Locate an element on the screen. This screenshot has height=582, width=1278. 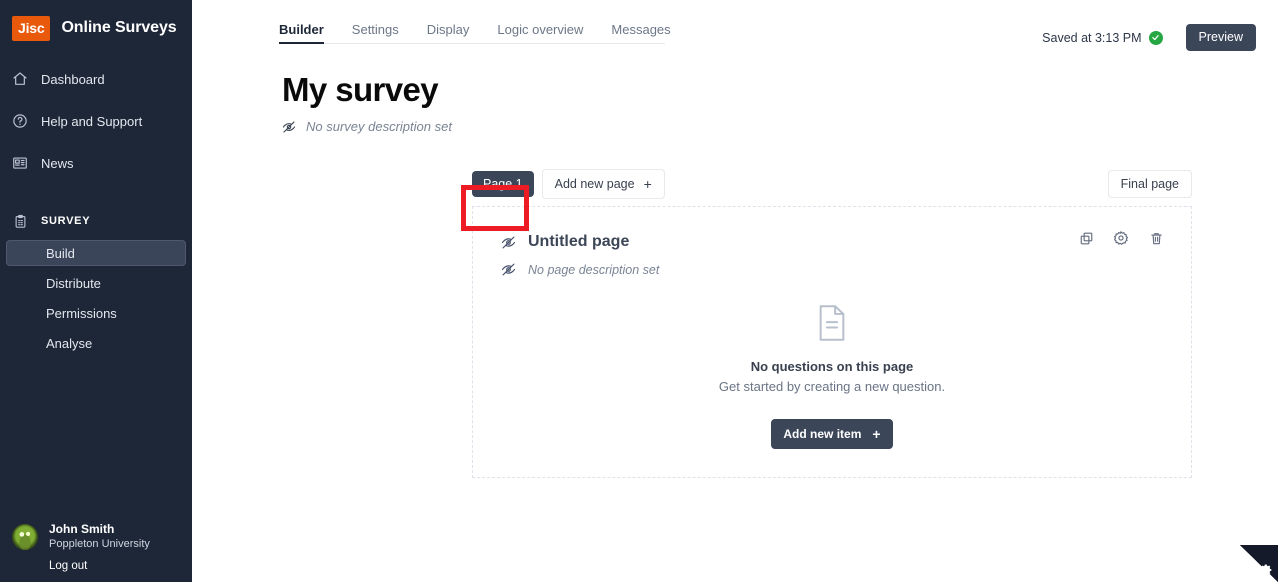
page-tab-page-1: Page 1 is located at coordinates (503, 184).